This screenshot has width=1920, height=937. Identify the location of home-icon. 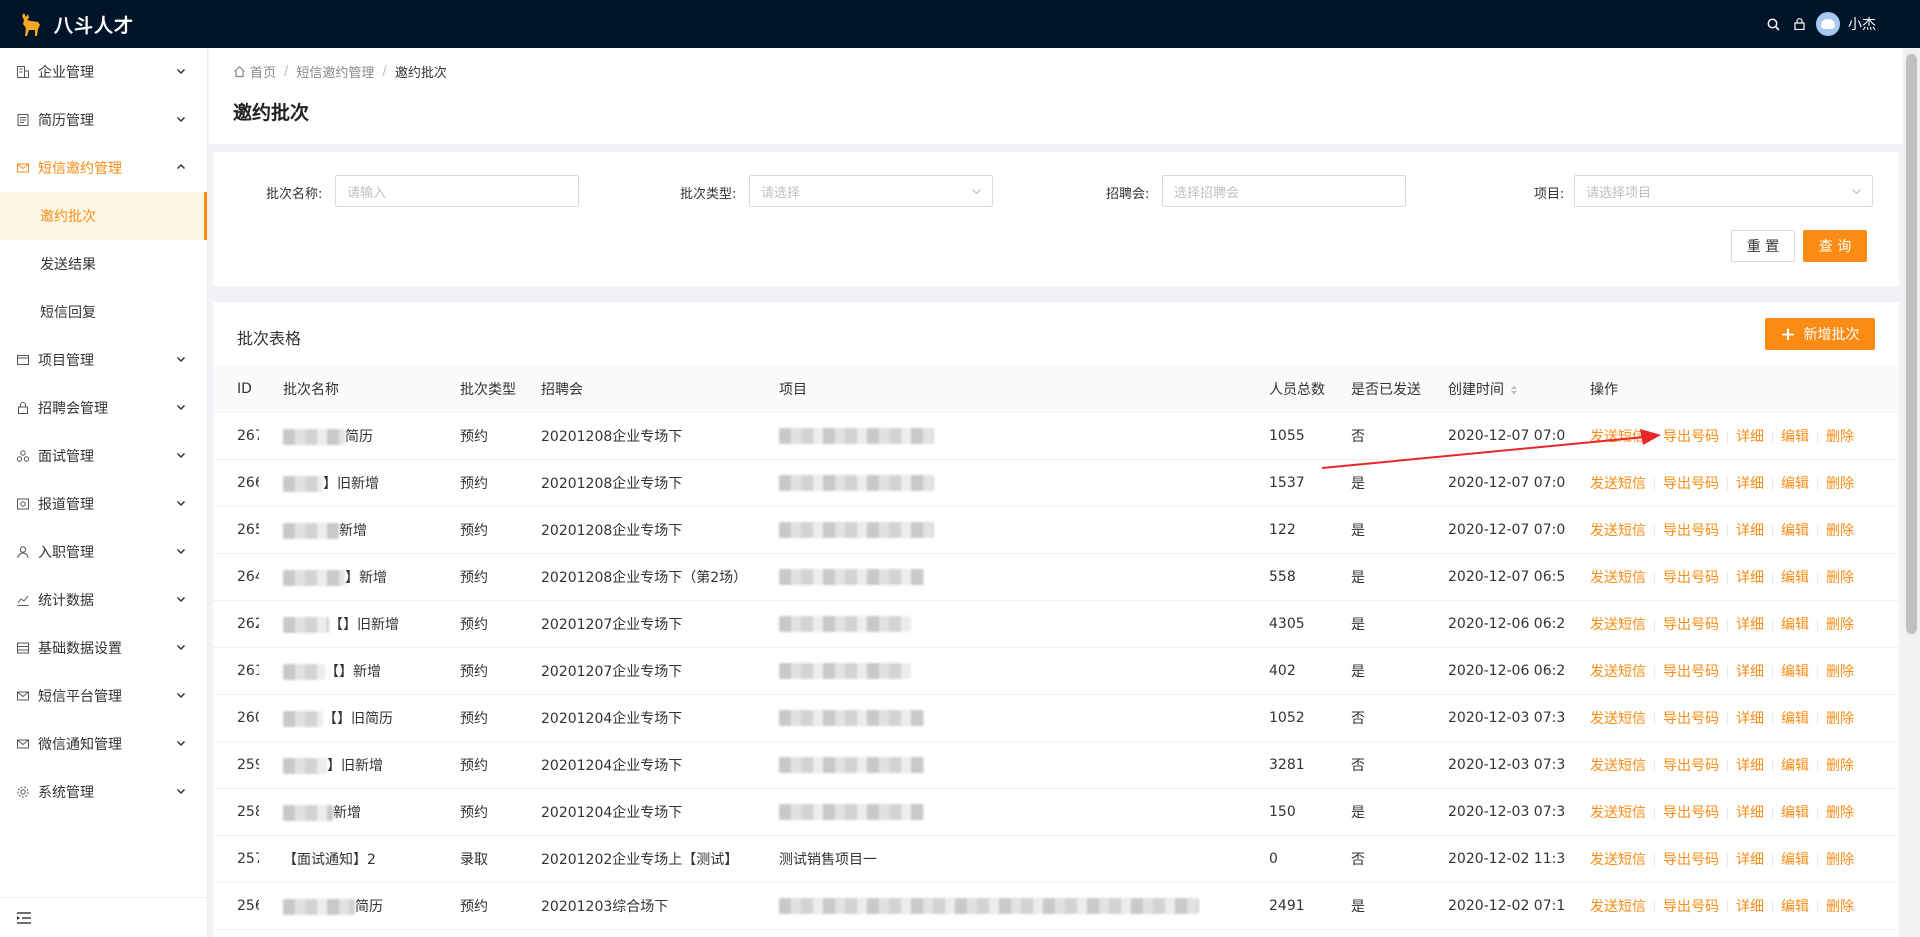
(239, 71).